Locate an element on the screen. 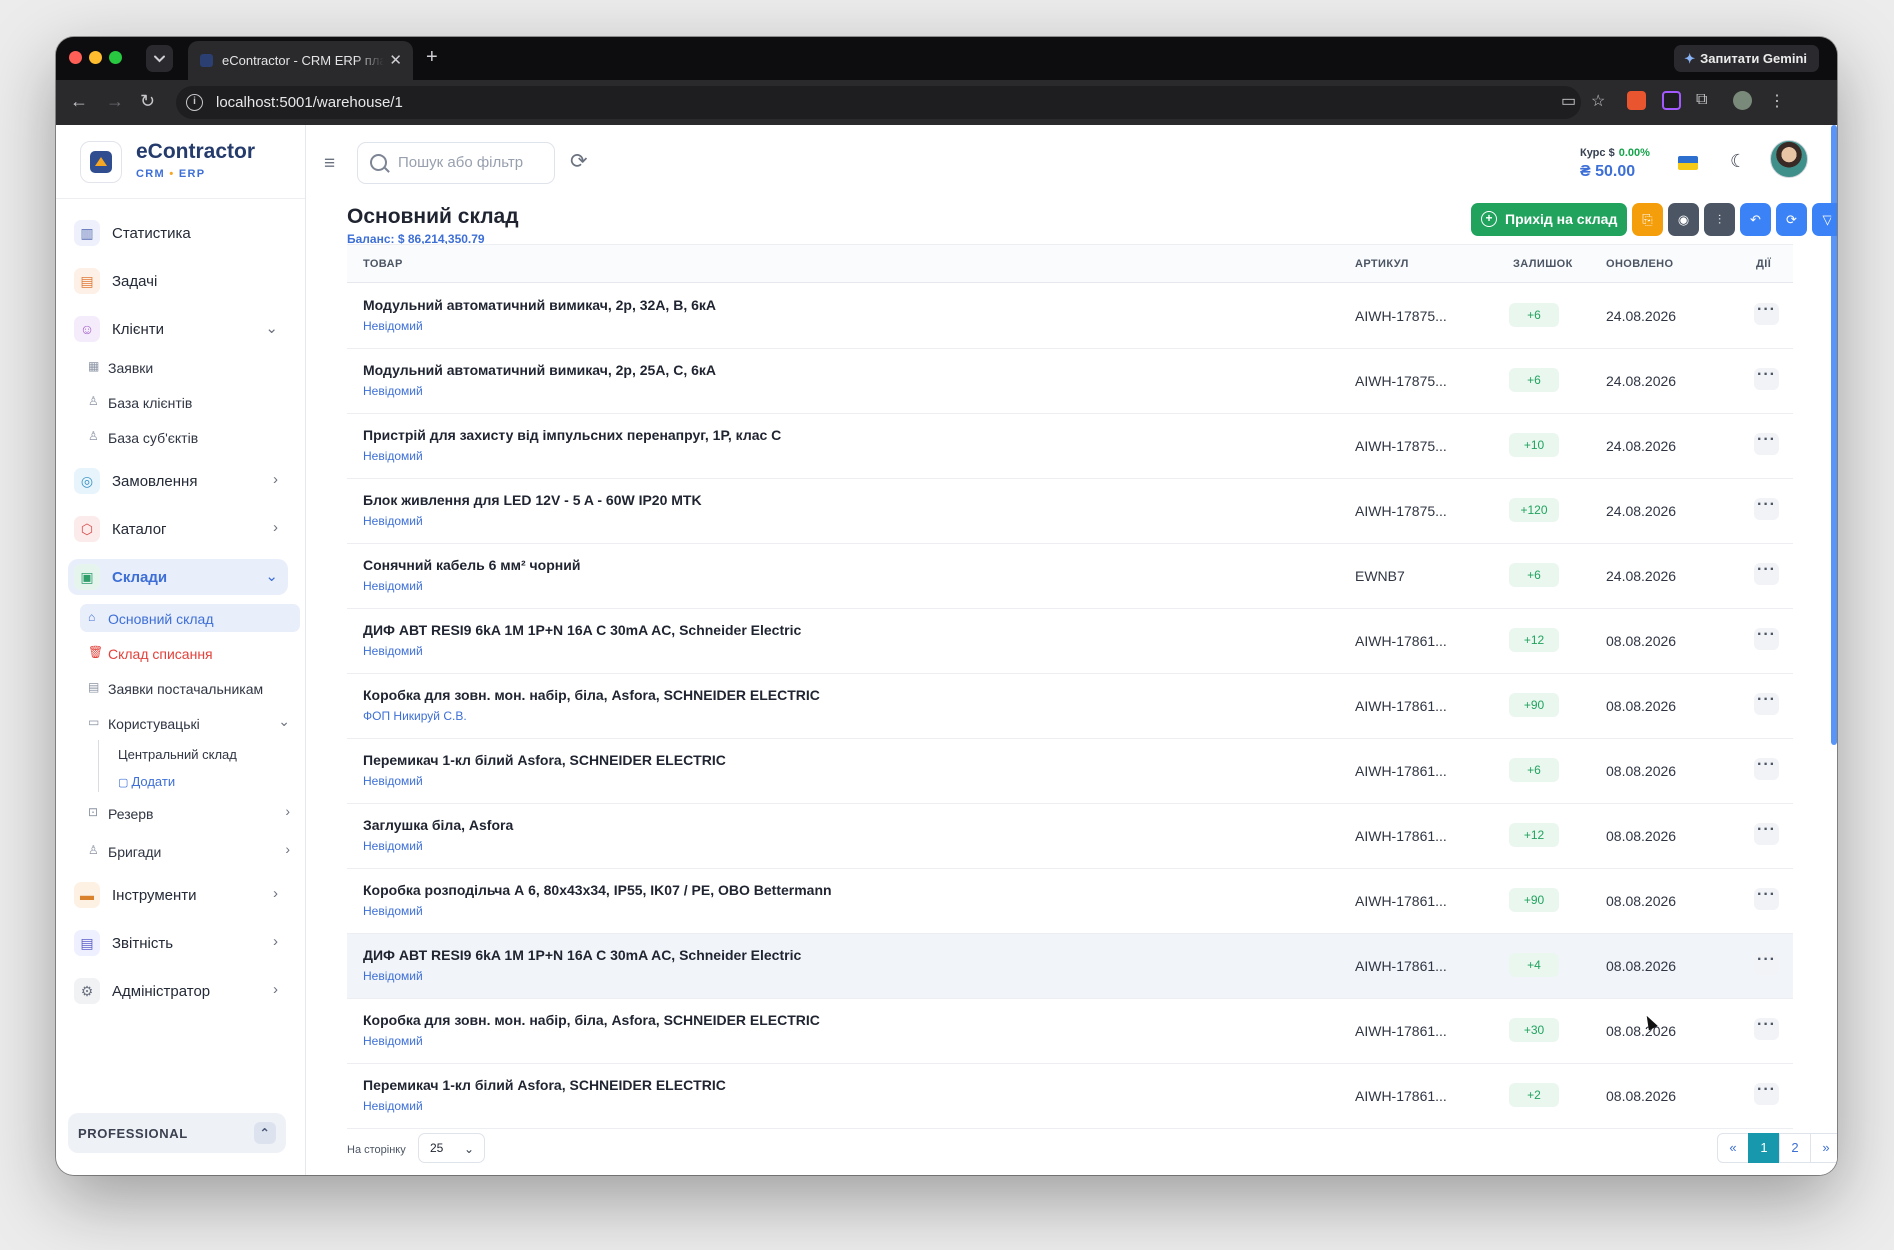 The height and width of the screenshot is (1250, 1894). col-product: ТОВАР is located at coordinates (383, 264).